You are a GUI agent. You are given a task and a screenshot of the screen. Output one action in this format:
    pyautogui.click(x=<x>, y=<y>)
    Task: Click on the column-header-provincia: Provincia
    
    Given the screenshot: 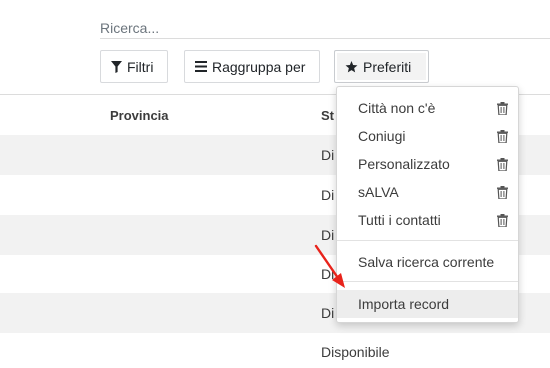 What is the action you would take?
    pyautogui.click(x=139, y=115)
    